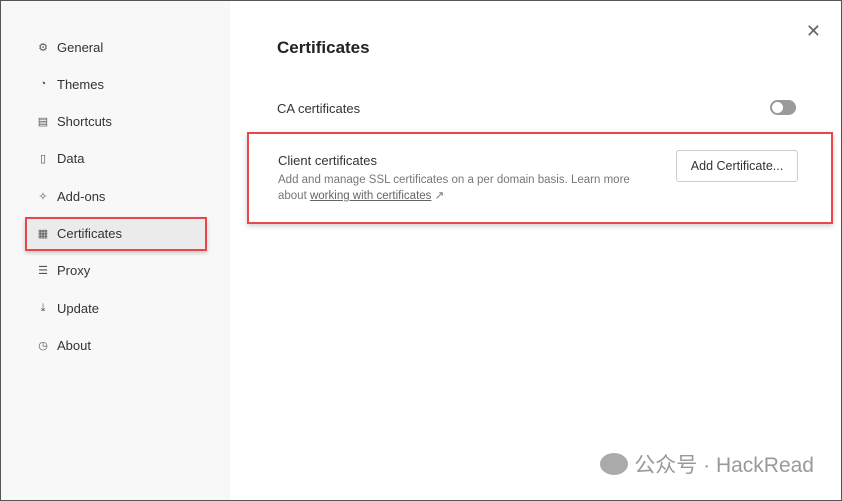  What do you see at coordinates (43, 345) in the screenshot?
I see `info-icon: ◷` at bounding box center [43, 345].